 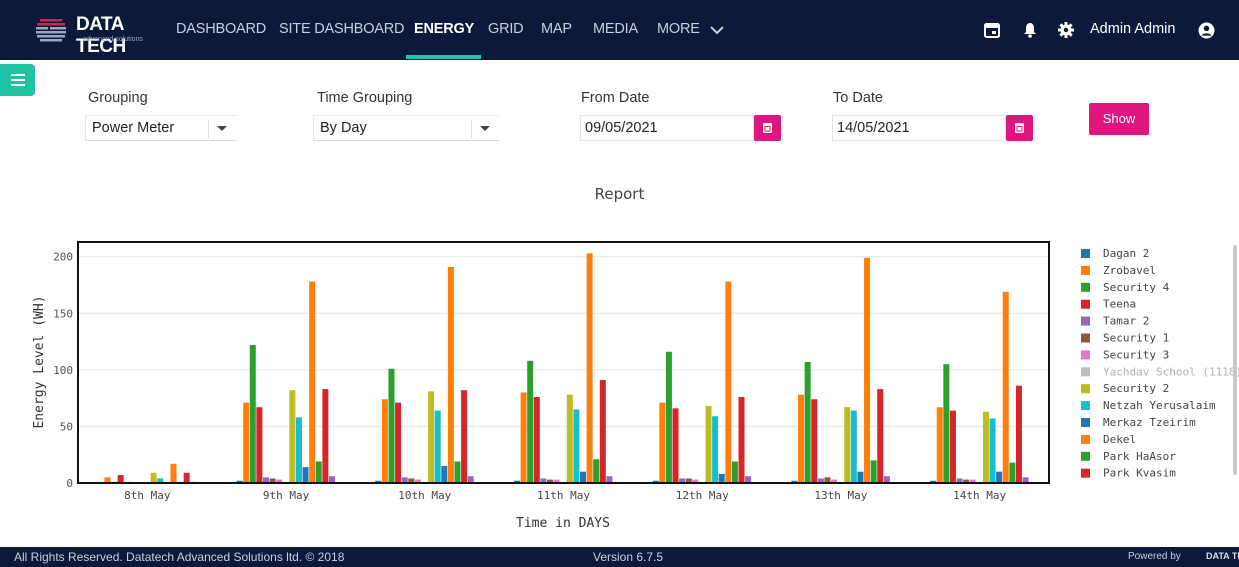 What do you see at coordinates (667, 128) in the screenshot?
I see `from-date-input: 09/05/2021` at bounding box center [667, 128].